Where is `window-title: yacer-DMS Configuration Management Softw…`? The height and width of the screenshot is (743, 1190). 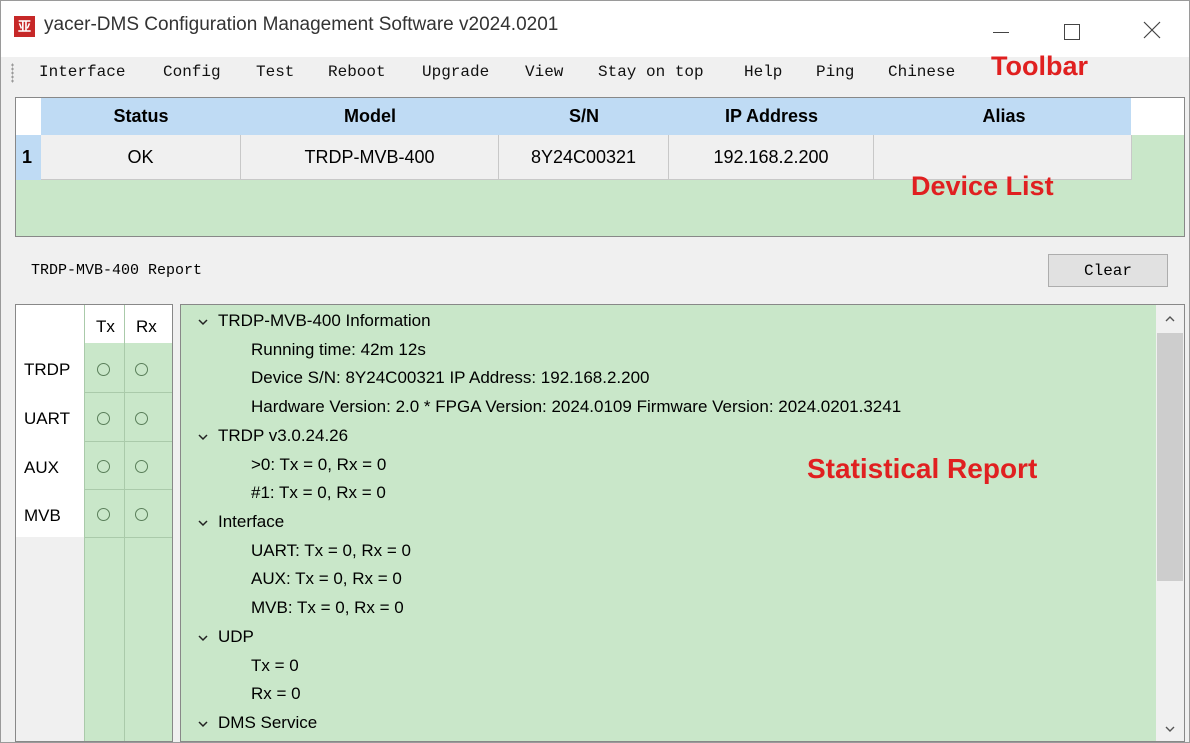 window-title: yacer-DMS Configuration Management Softw… is located at coordinates (301, 24).